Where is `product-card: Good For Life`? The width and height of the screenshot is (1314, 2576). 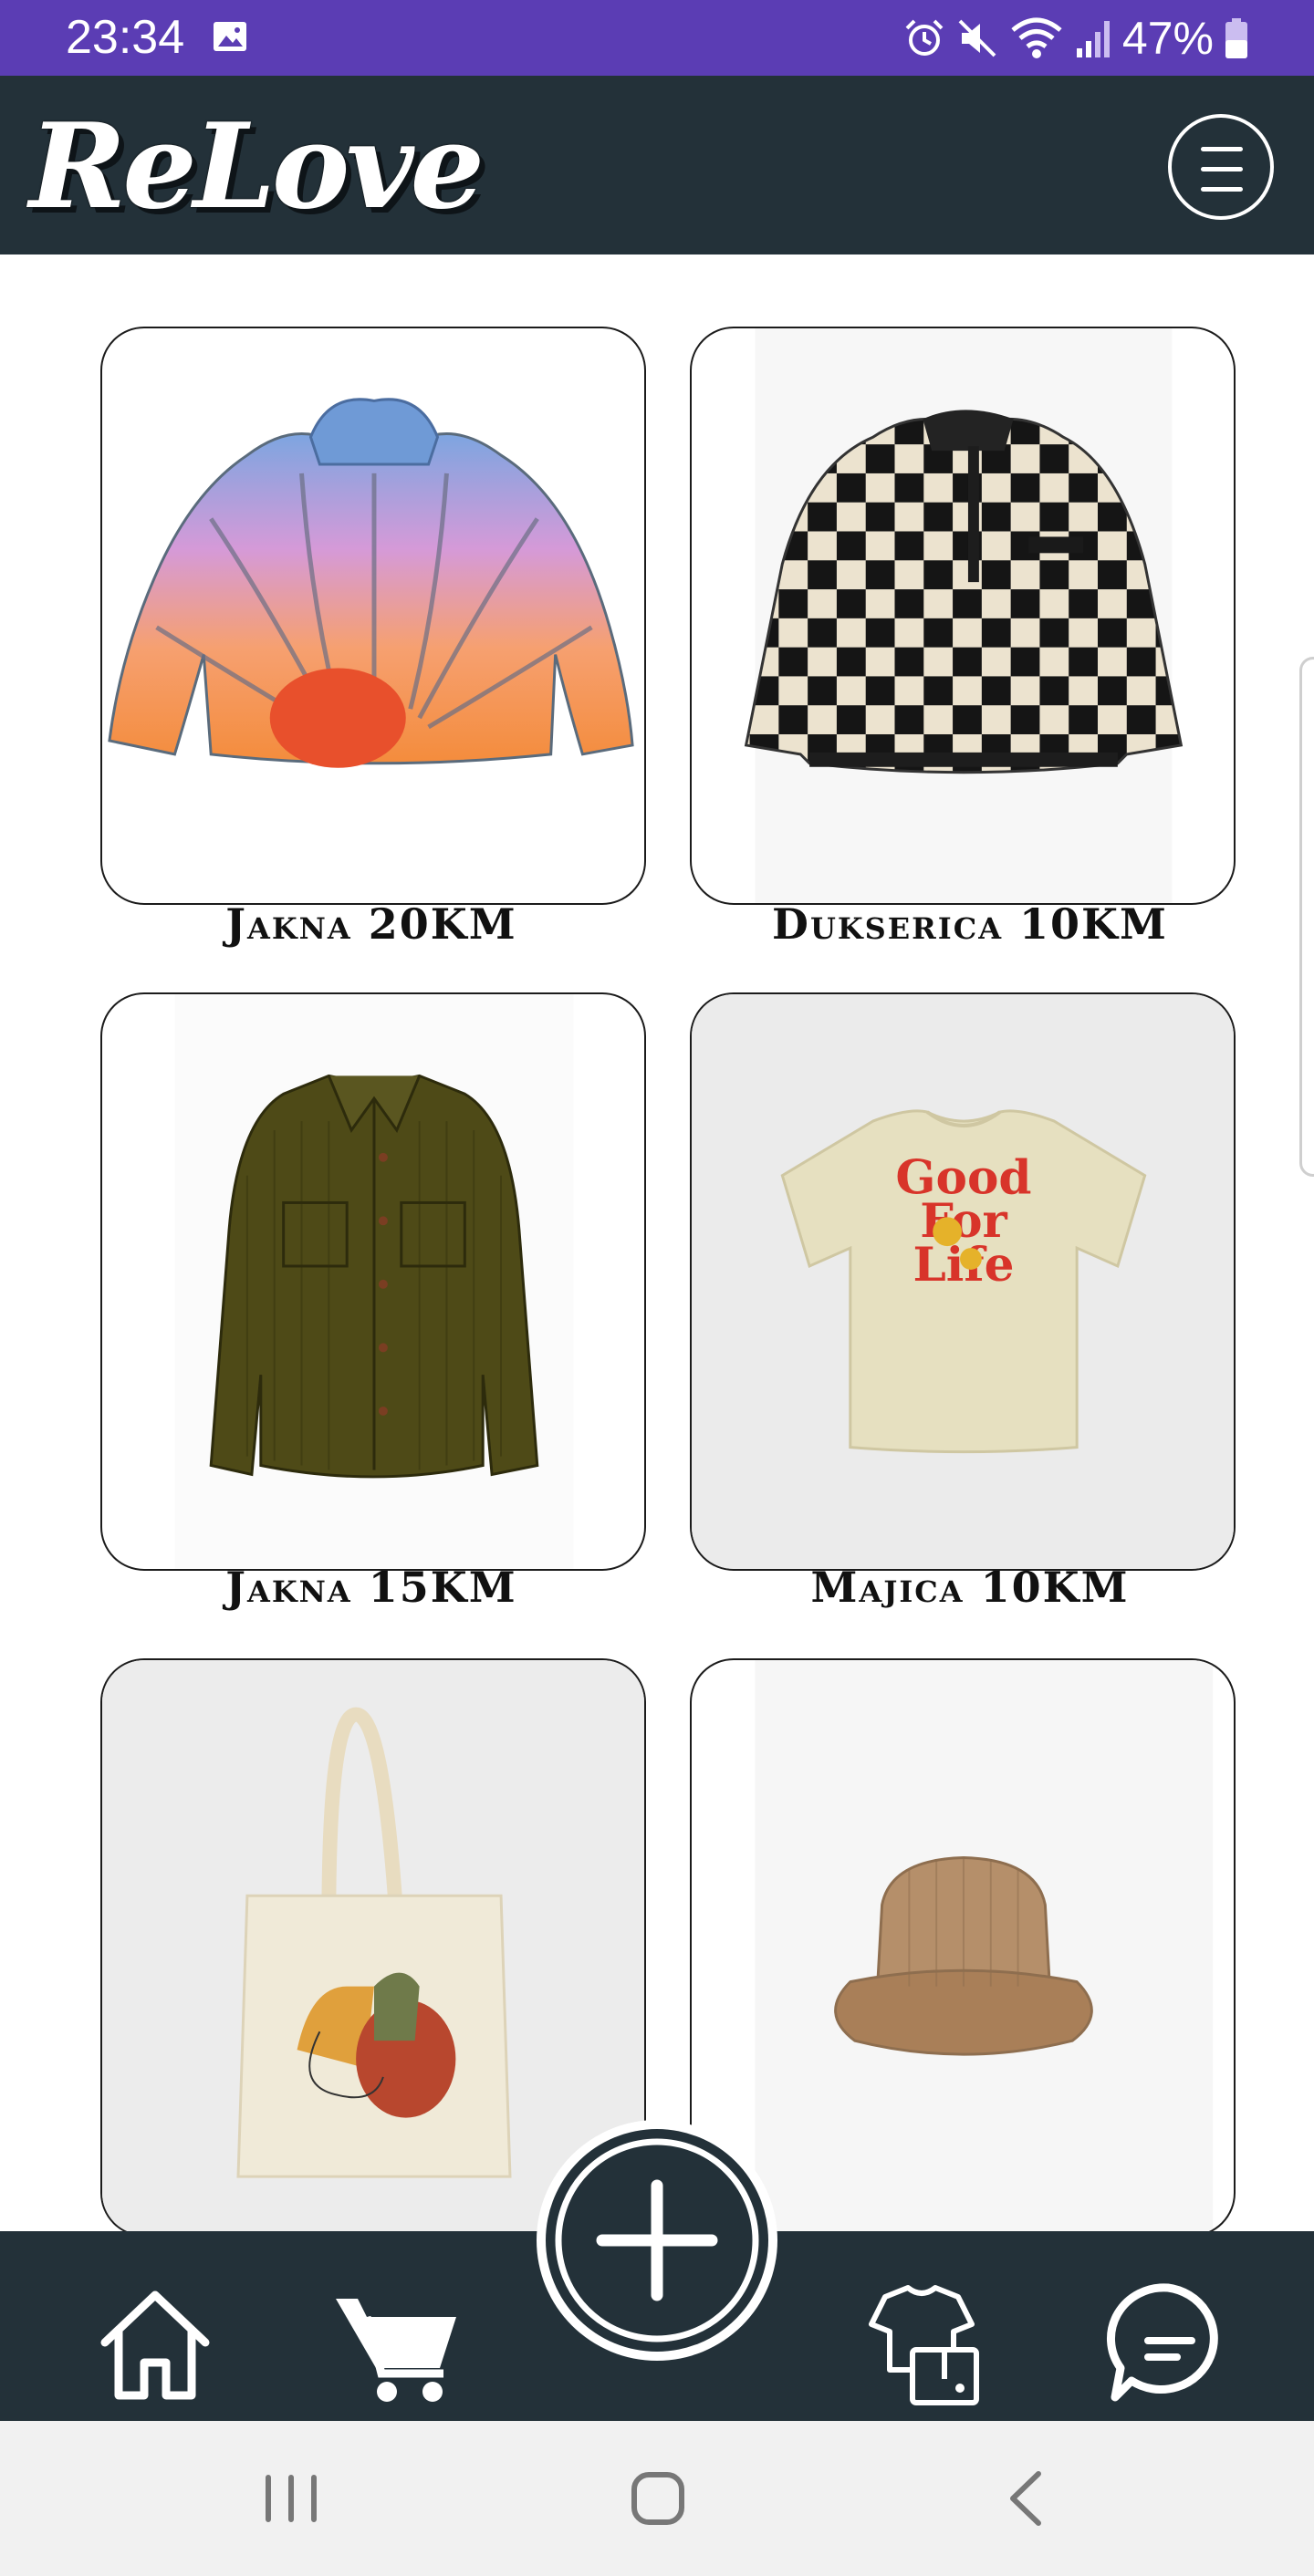
product-card: Good For Life is located at coordinates (963, 1281).